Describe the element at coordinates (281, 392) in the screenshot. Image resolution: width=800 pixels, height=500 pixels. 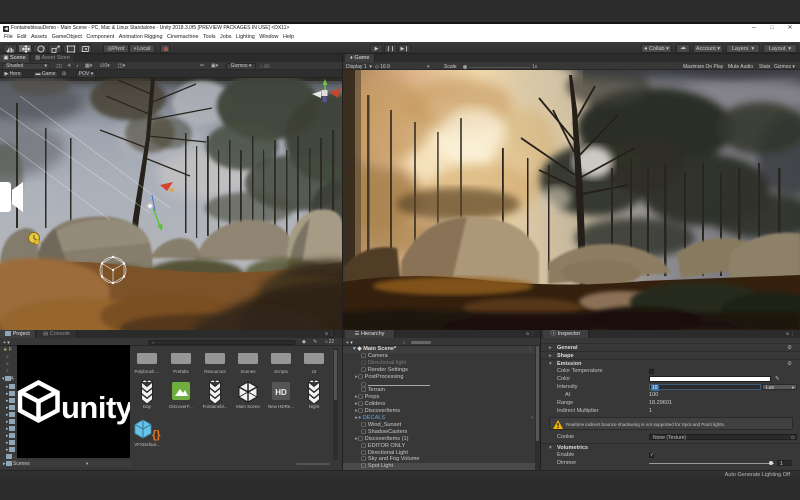
I see `svg-text: HD` at that location.